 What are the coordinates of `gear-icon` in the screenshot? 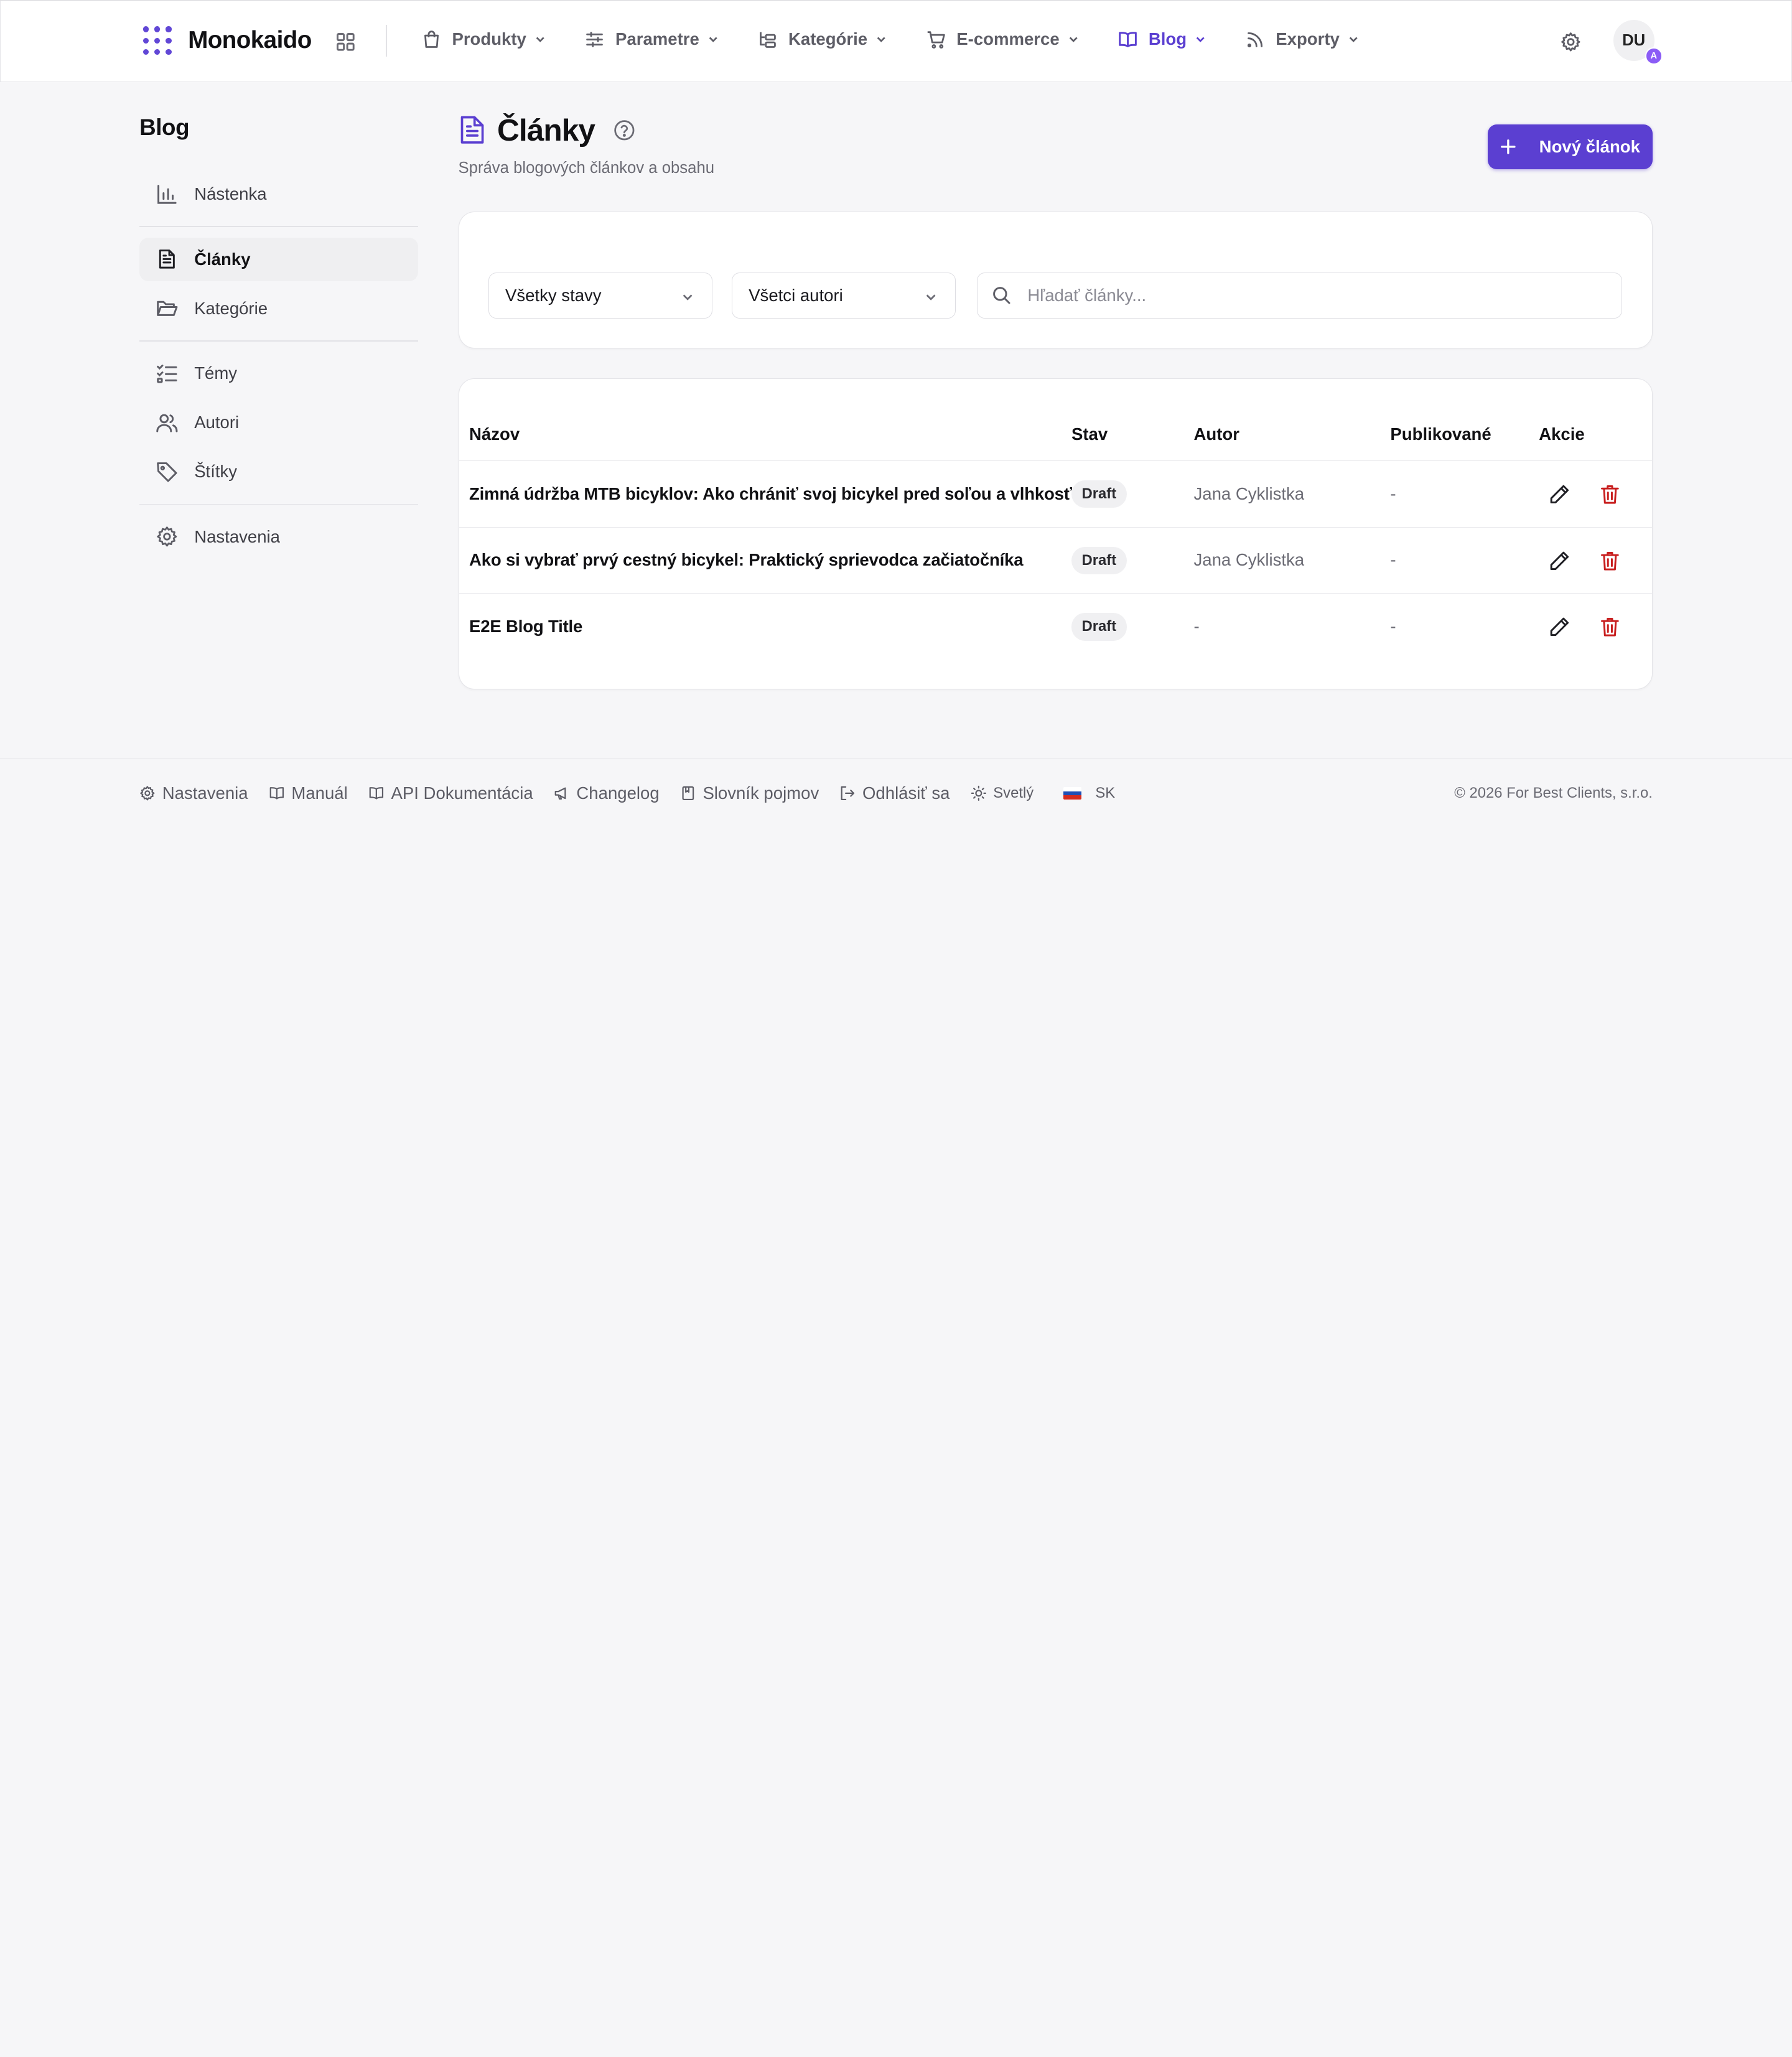 It's located at (147, 793).